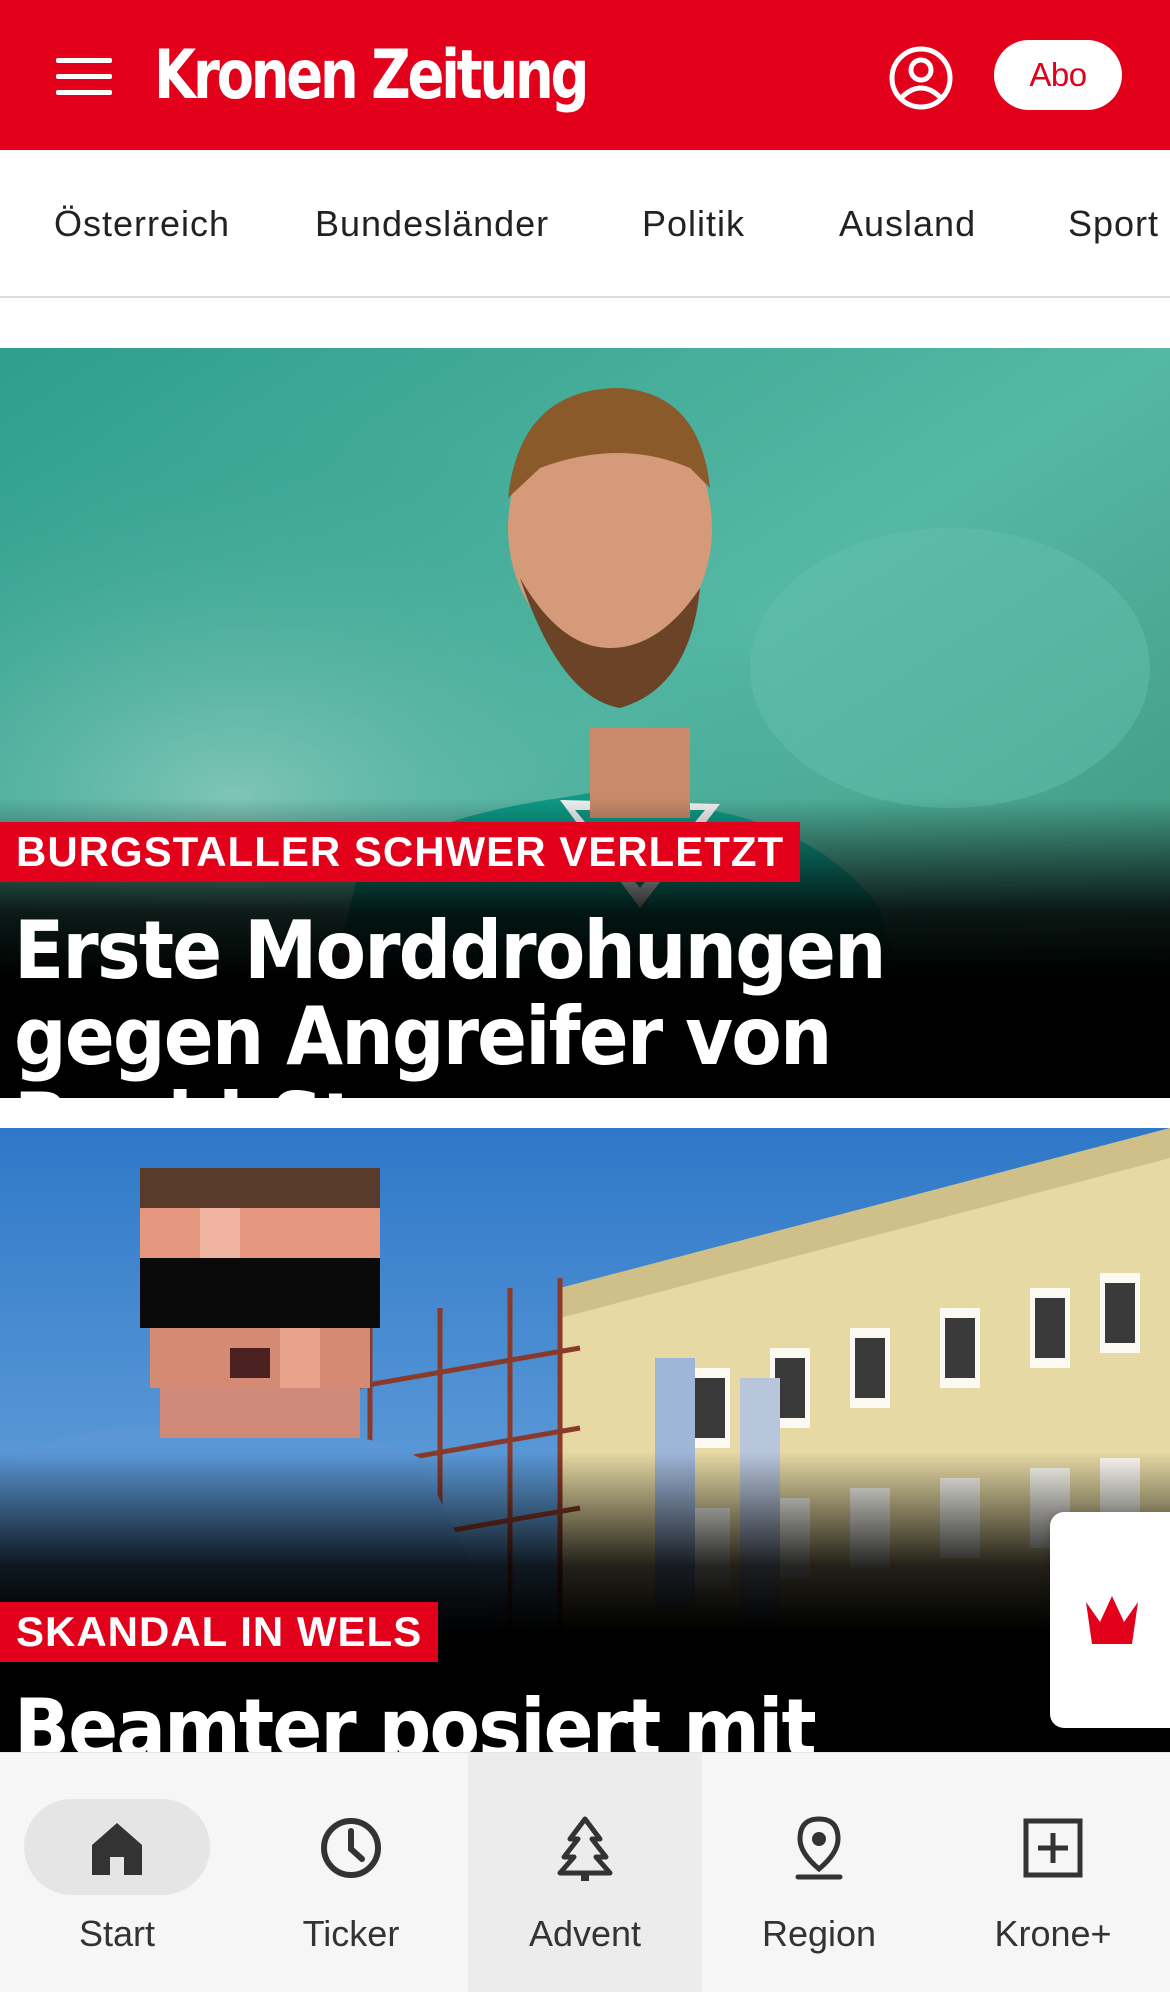 This screenshot has width=1170, height=1992. I want to click on top-bar: Kronen Zeitung Abo, so click(585, 75).